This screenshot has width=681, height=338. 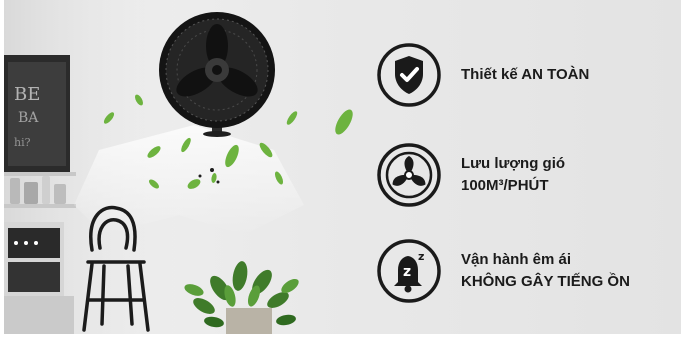 What do you see at coordinates (409, 75) in the screenshot?
I see `shield-check-icon` at bounding box center [409, 75].